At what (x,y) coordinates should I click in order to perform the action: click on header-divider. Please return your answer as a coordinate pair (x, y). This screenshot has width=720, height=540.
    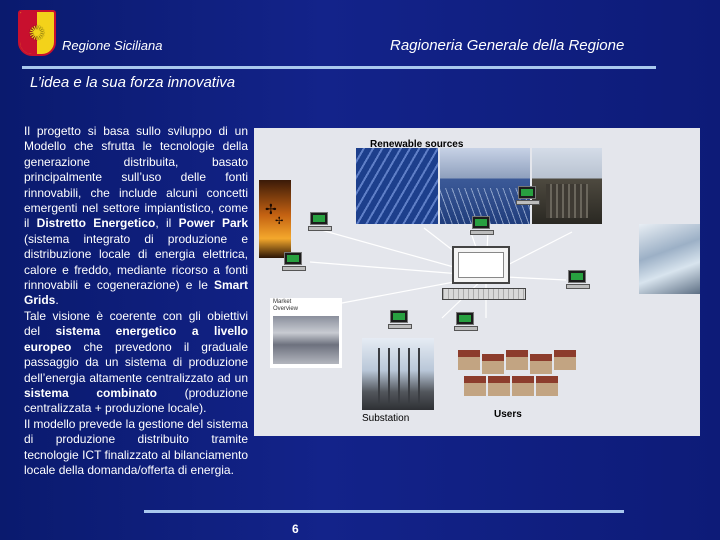
    Looking at the image, I should click on (339, 67).